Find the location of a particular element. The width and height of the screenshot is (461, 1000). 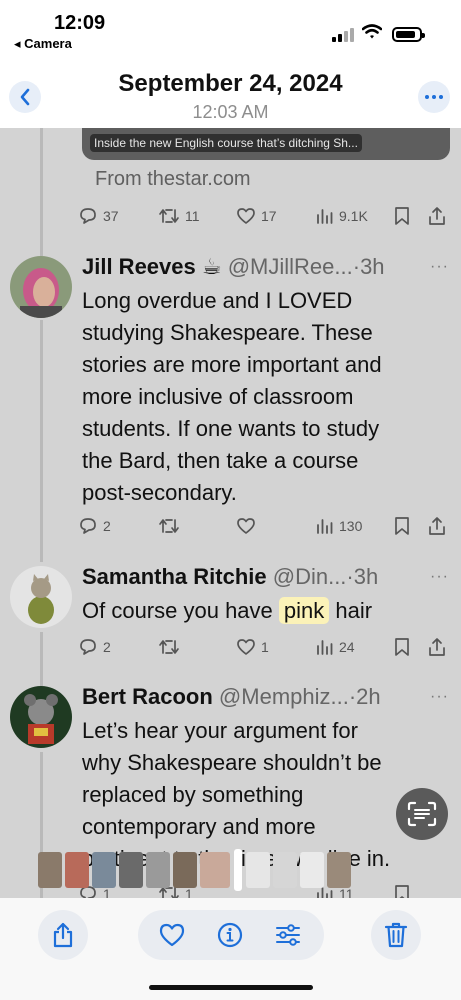

share-button is located at coordinates (63, 935).